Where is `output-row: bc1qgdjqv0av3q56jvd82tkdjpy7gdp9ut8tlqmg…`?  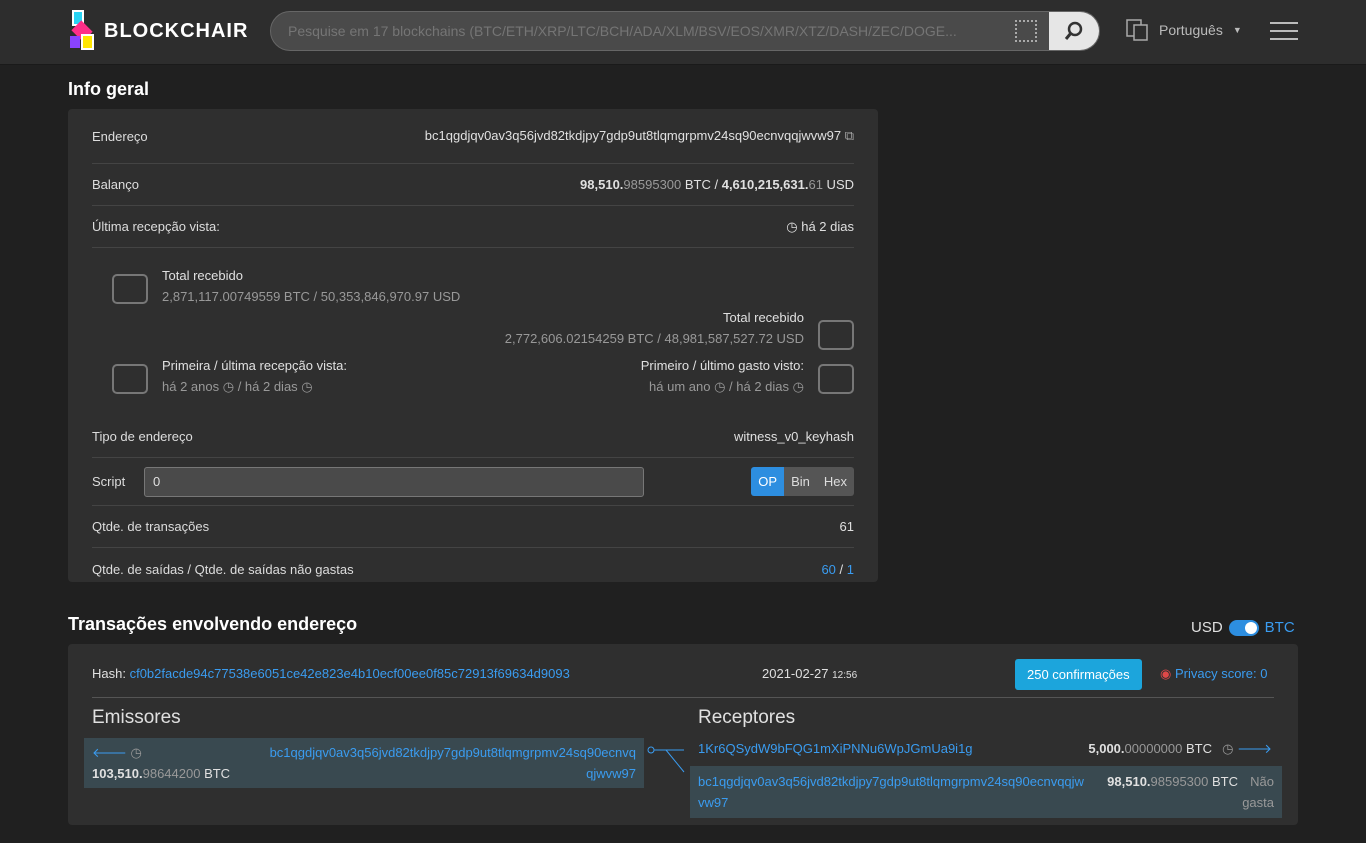 output-row: bc1qgdjqv0av3q56jvd82tkdjpy7gdp9ut8tlqmg… is located at coordinates (986, 792).